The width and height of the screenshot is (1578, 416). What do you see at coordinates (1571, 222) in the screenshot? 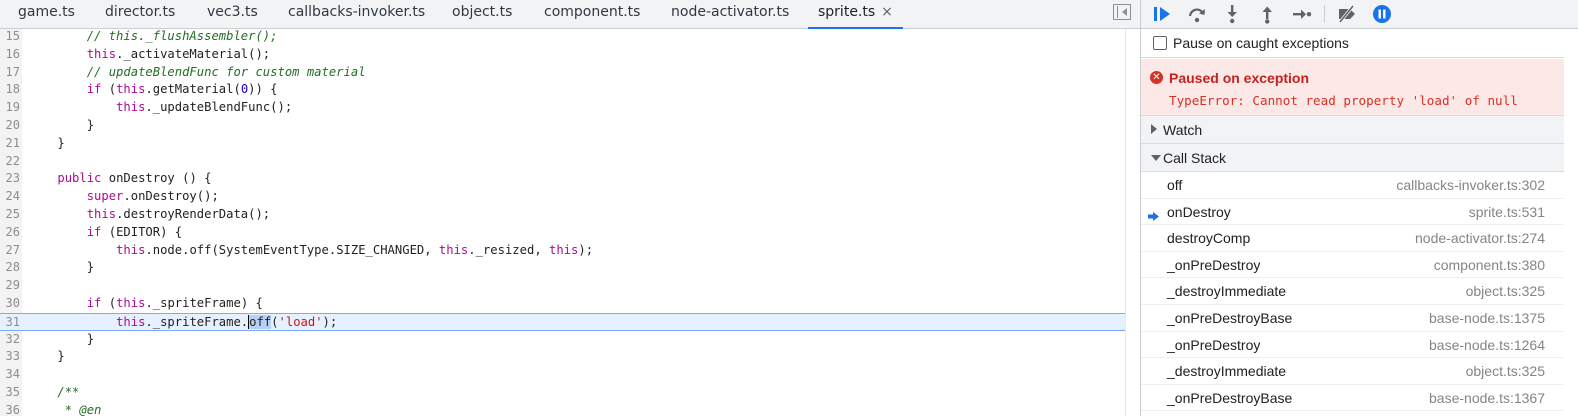
I see `sidebar-scrollbar` at bounding box center [1571, 222].